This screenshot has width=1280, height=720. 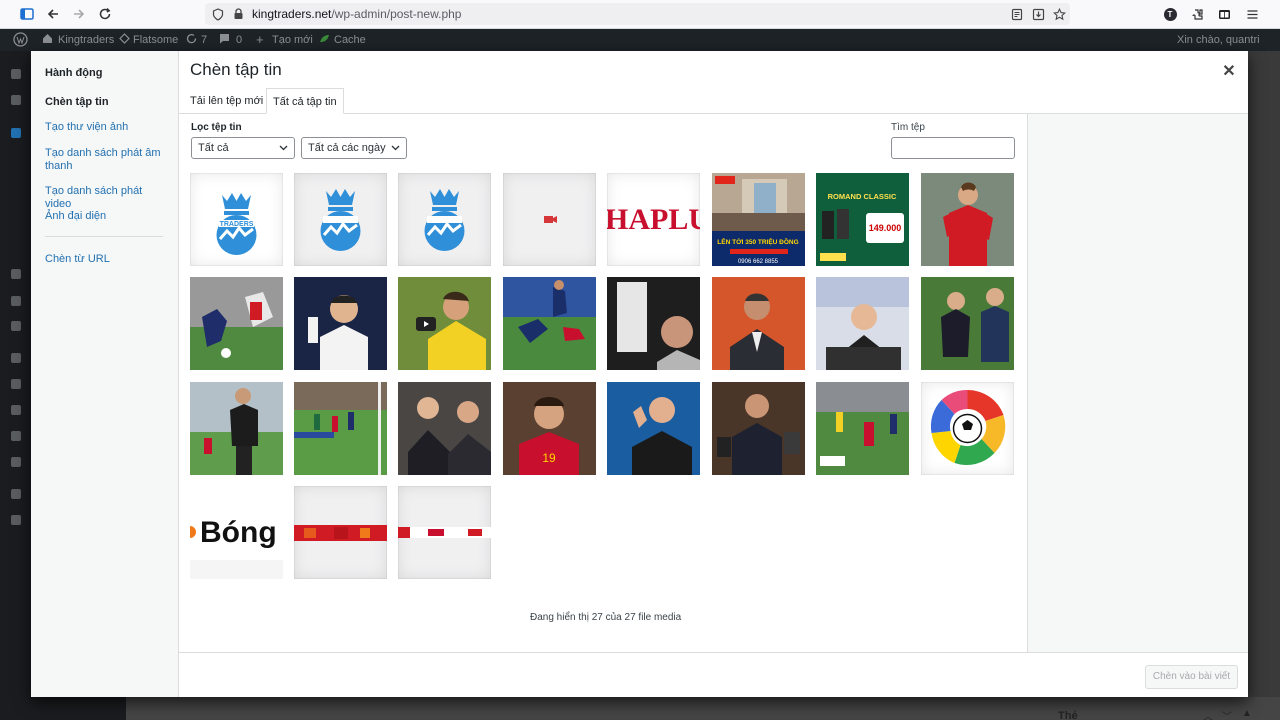 I want to click on menu-item-video-playlist: Tạo danh sách phát video, so click(x=107, y=198).